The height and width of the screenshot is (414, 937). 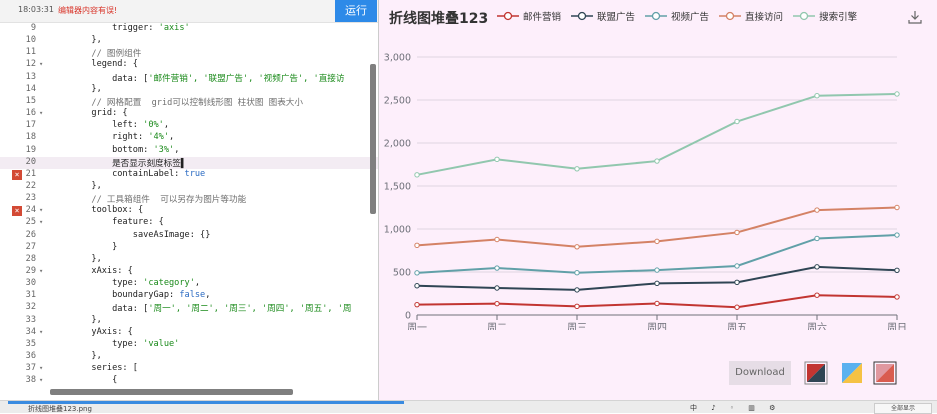 What do you see at coordinates (112, 137) in the screenshot?
I see `code-text: right: '4%',` at bounding box center [112, 137].